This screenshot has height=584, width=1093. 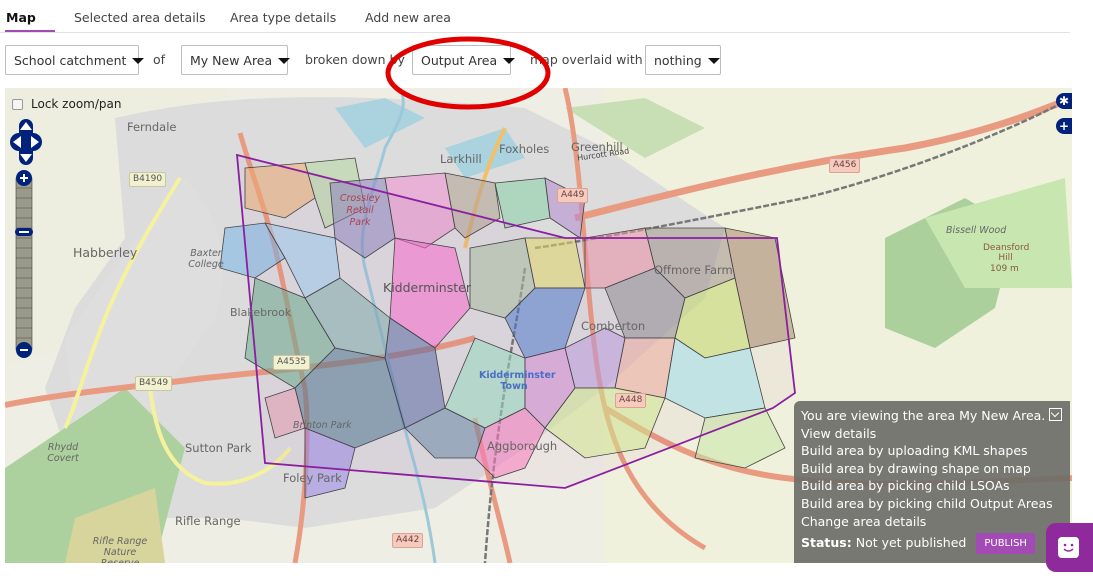 I want to click on build-draw-link: Build area by drawing shape on map, so click(x=935, y=469).